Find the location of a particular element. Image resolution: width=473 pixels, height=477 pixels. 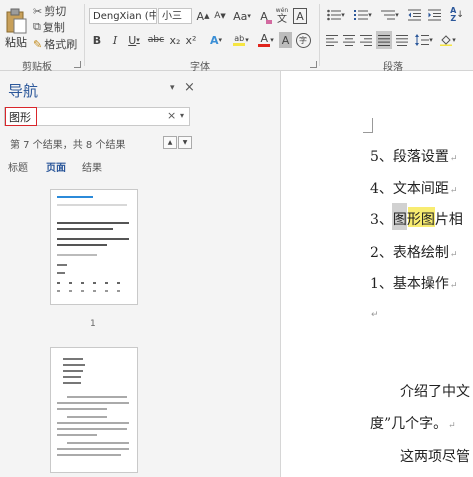

paragraph-text: 这两项尽管 is located at coordinates (435, 456).